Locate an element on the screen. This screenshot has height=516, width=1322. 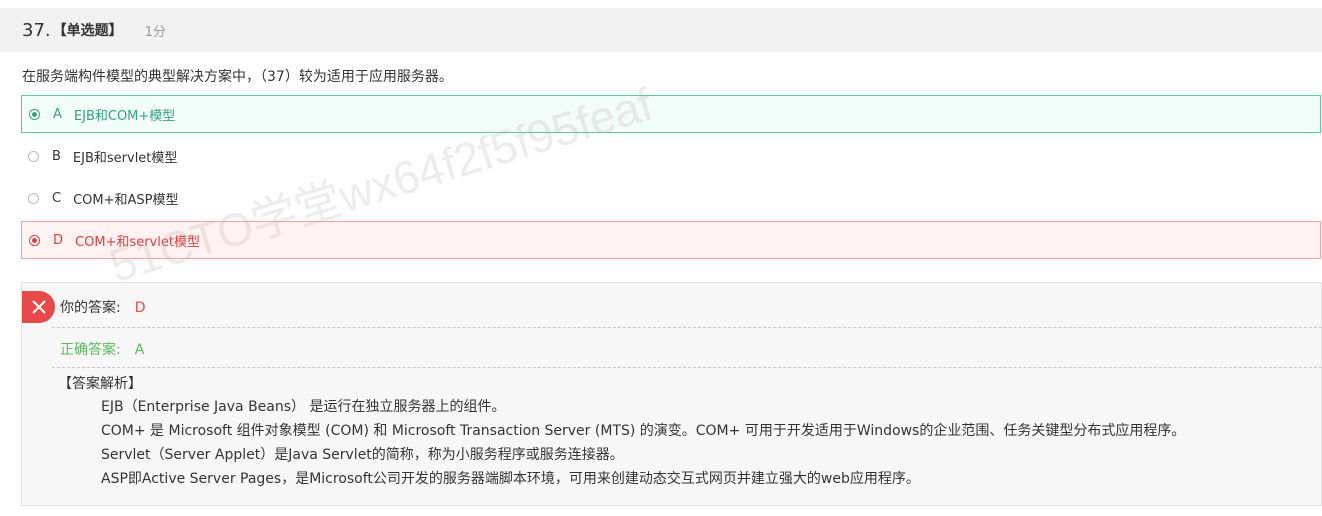
option-letter: C is located at coordinates (57, 198).